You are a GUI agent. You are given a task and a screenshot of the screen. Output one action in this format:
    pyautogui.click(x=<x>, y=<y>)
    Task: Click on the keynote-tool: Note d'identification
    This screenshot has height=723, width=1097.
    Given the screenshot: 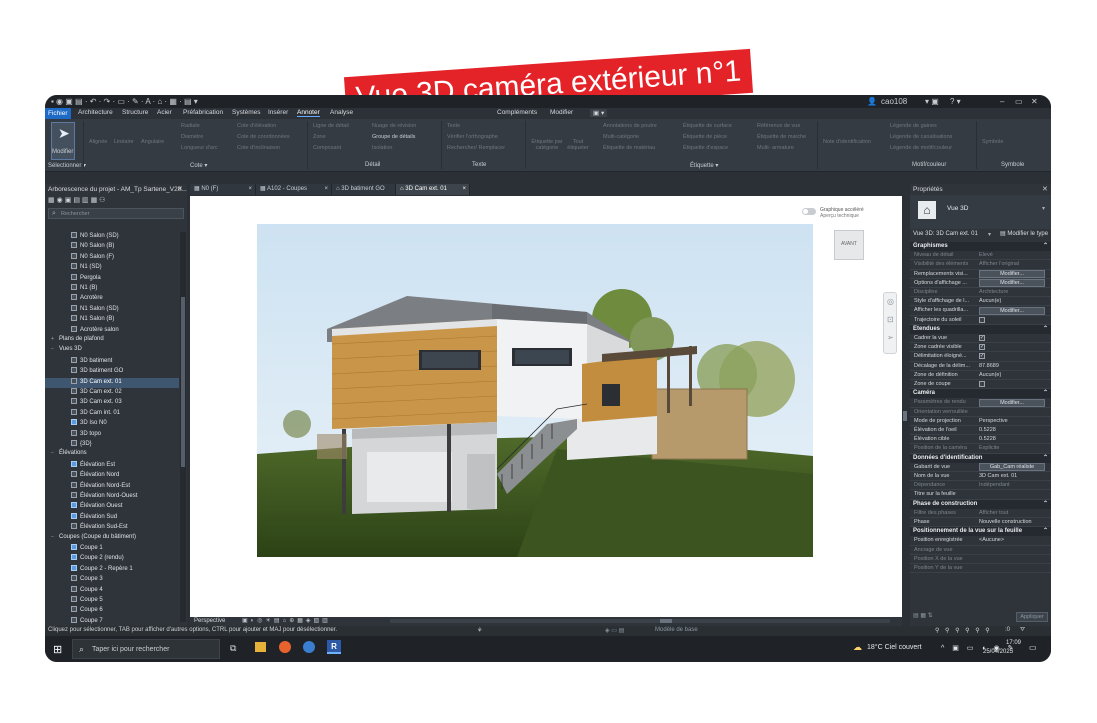 What is the action you would take?
    pyautogui.click(x=847, y=142)
    